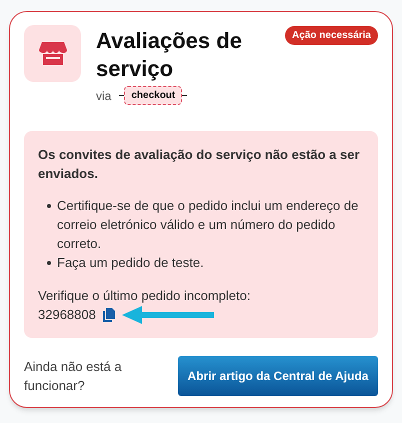 This screenshot has width=402, height=423. Describe the element at coordinates (130, 263) in the screenshot. I see `bullet-text: Faça um pedido de teste.` at that location.